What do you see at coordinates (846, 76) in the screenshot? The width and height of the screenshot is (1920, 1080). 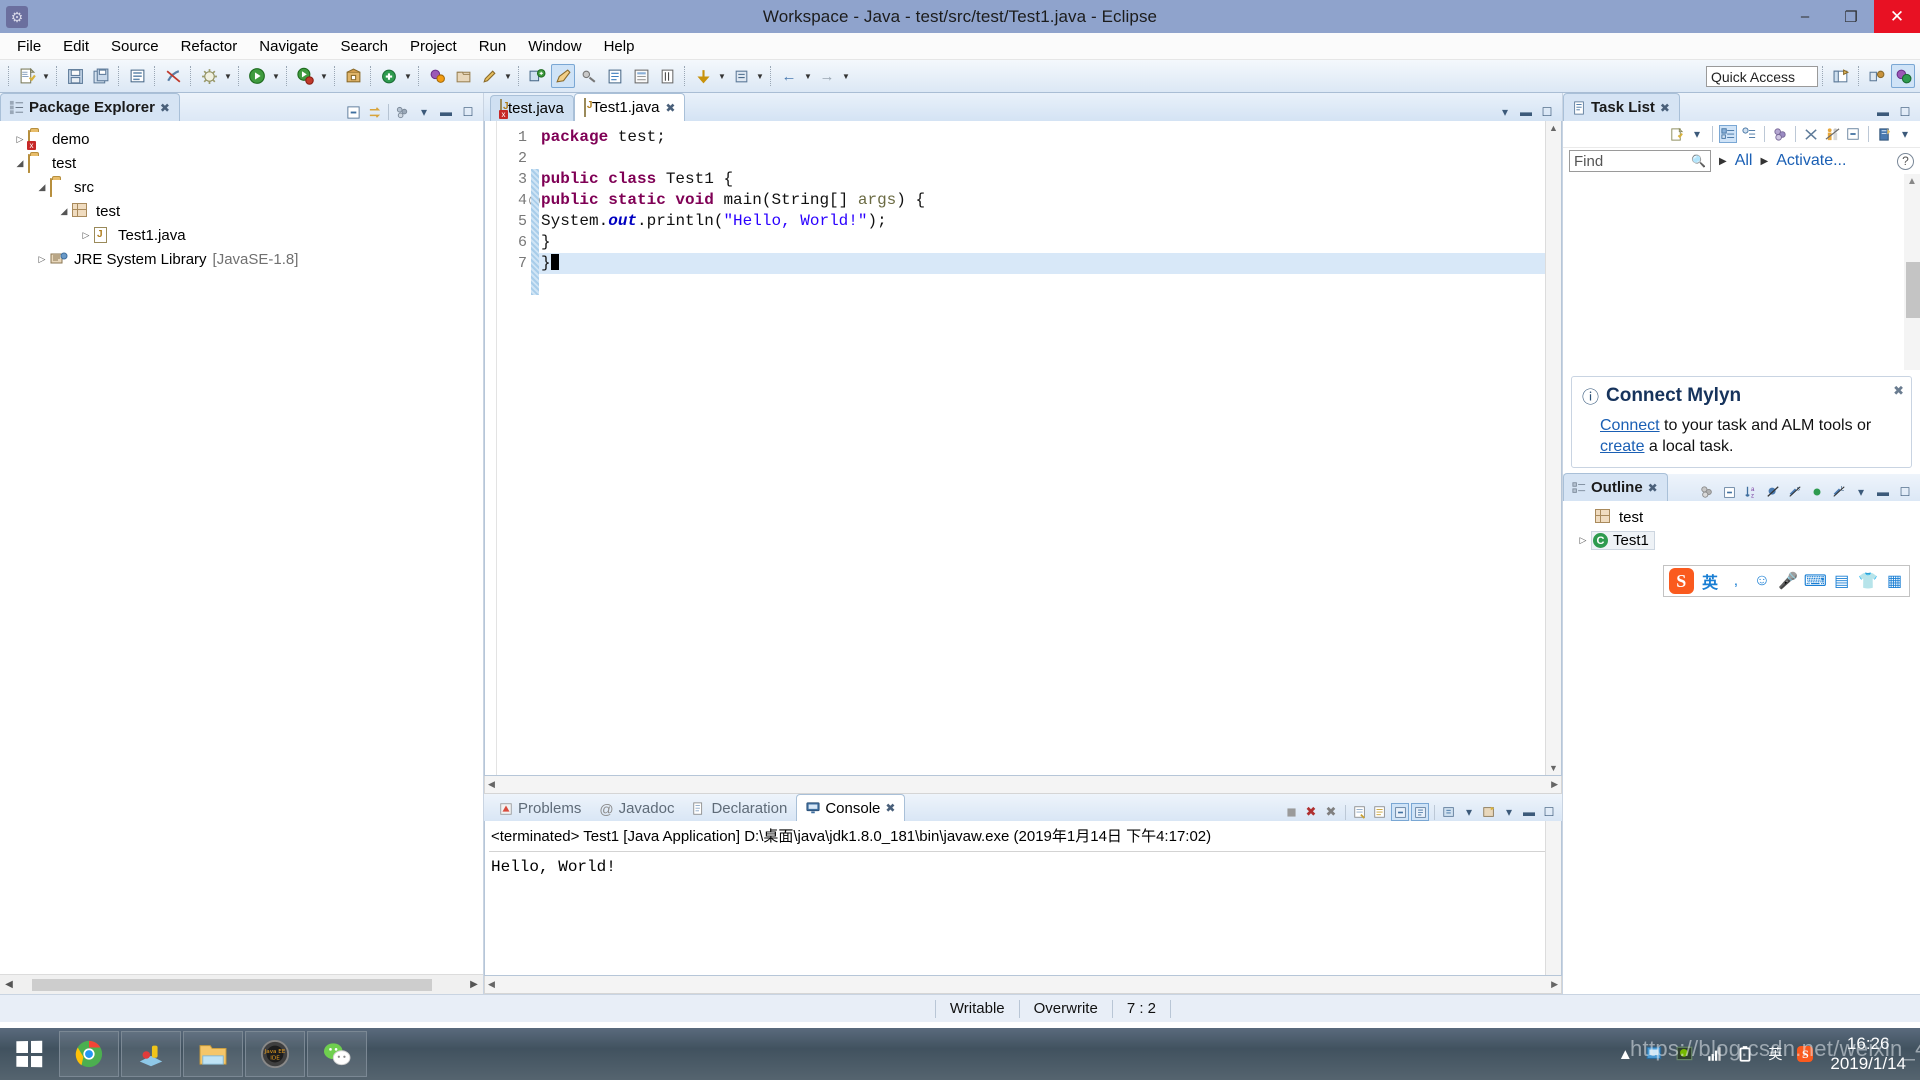 I see `nav-forward-dropdown-icon: ▼` at bounding box center [846, 76].